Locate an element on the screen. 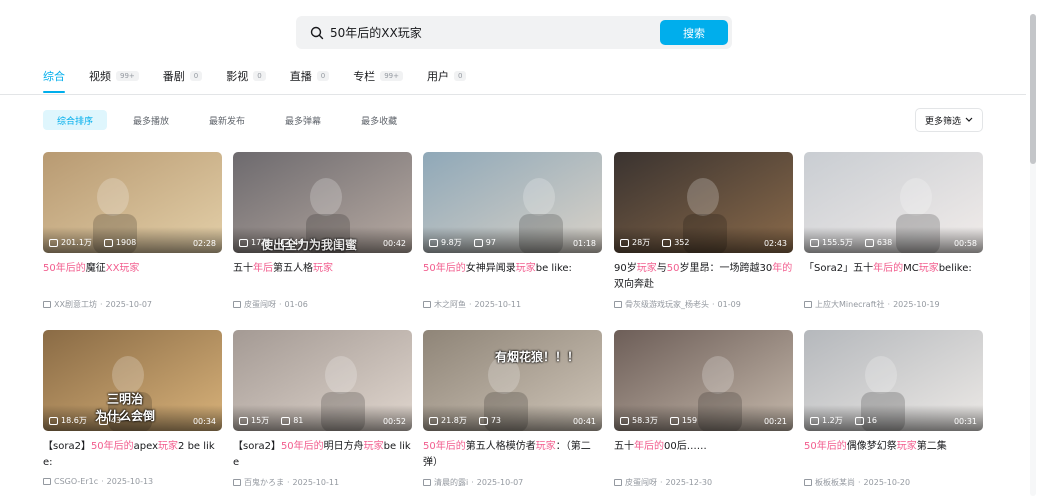 This screenshot has height=501, width=1038. scrollbar is located at coordinates (1033, 255).